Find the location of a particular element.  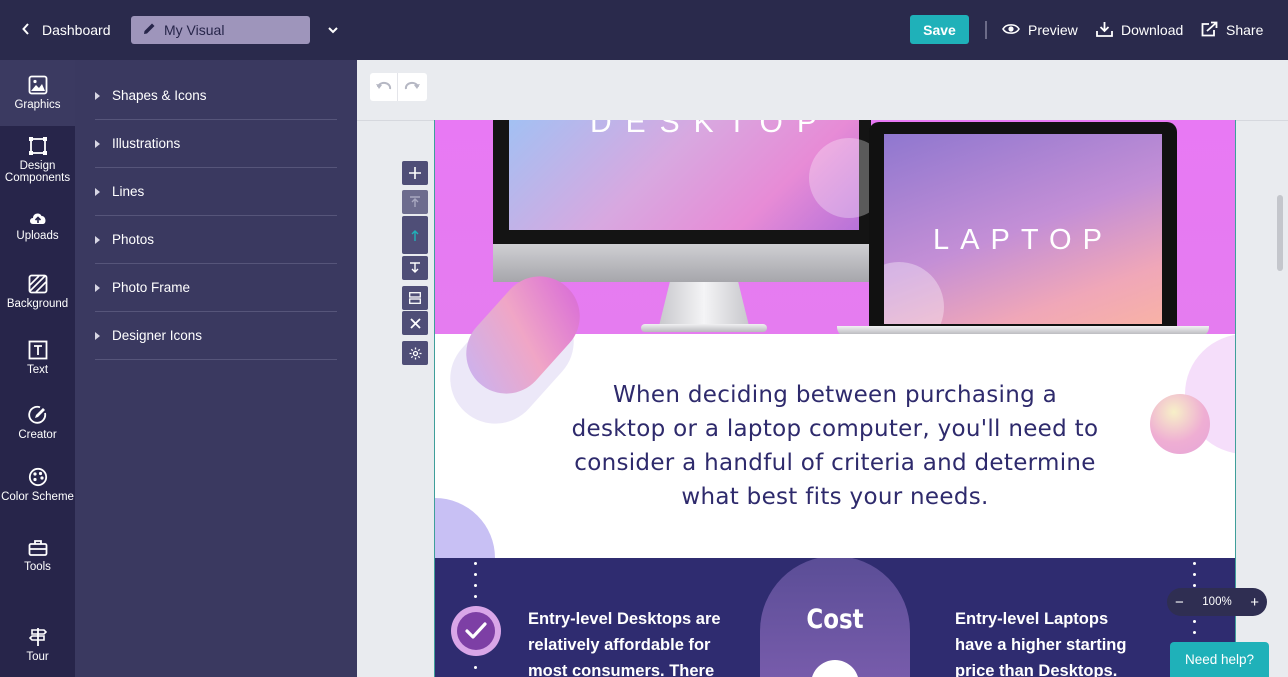

panel-item-label: Lines is located at coordinates (128, 191).